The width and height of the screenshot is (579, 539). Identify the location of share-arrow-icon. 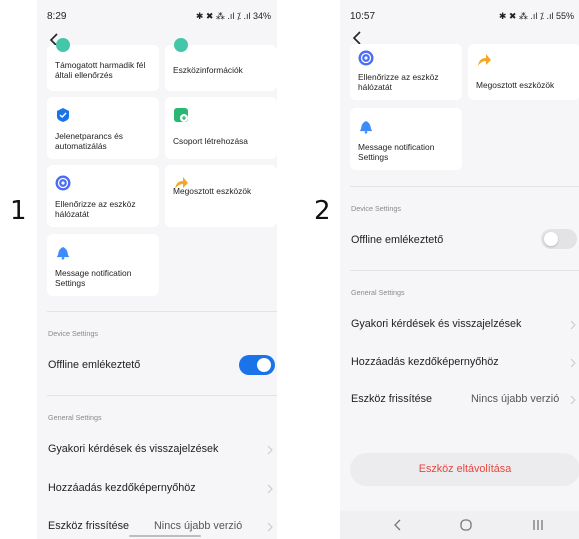
(484, 60).